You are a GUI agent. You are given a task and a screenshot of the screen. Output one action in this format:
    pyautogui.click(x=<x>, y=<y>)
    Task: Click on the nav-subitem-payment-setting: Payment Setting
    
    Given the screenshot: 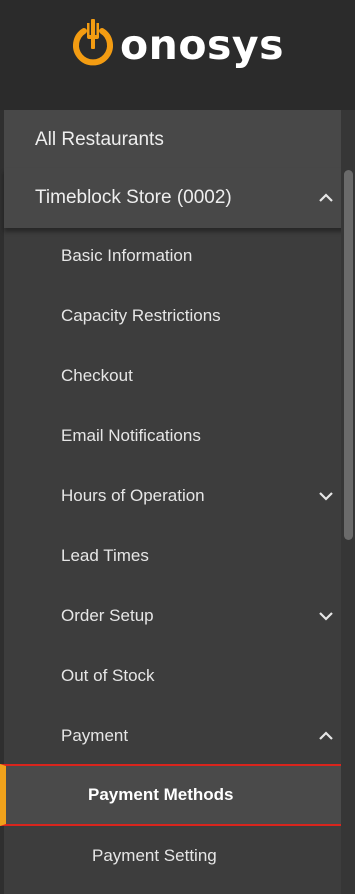 What is the action you would take?
    pyautogui.click(x=174, y=856)
    